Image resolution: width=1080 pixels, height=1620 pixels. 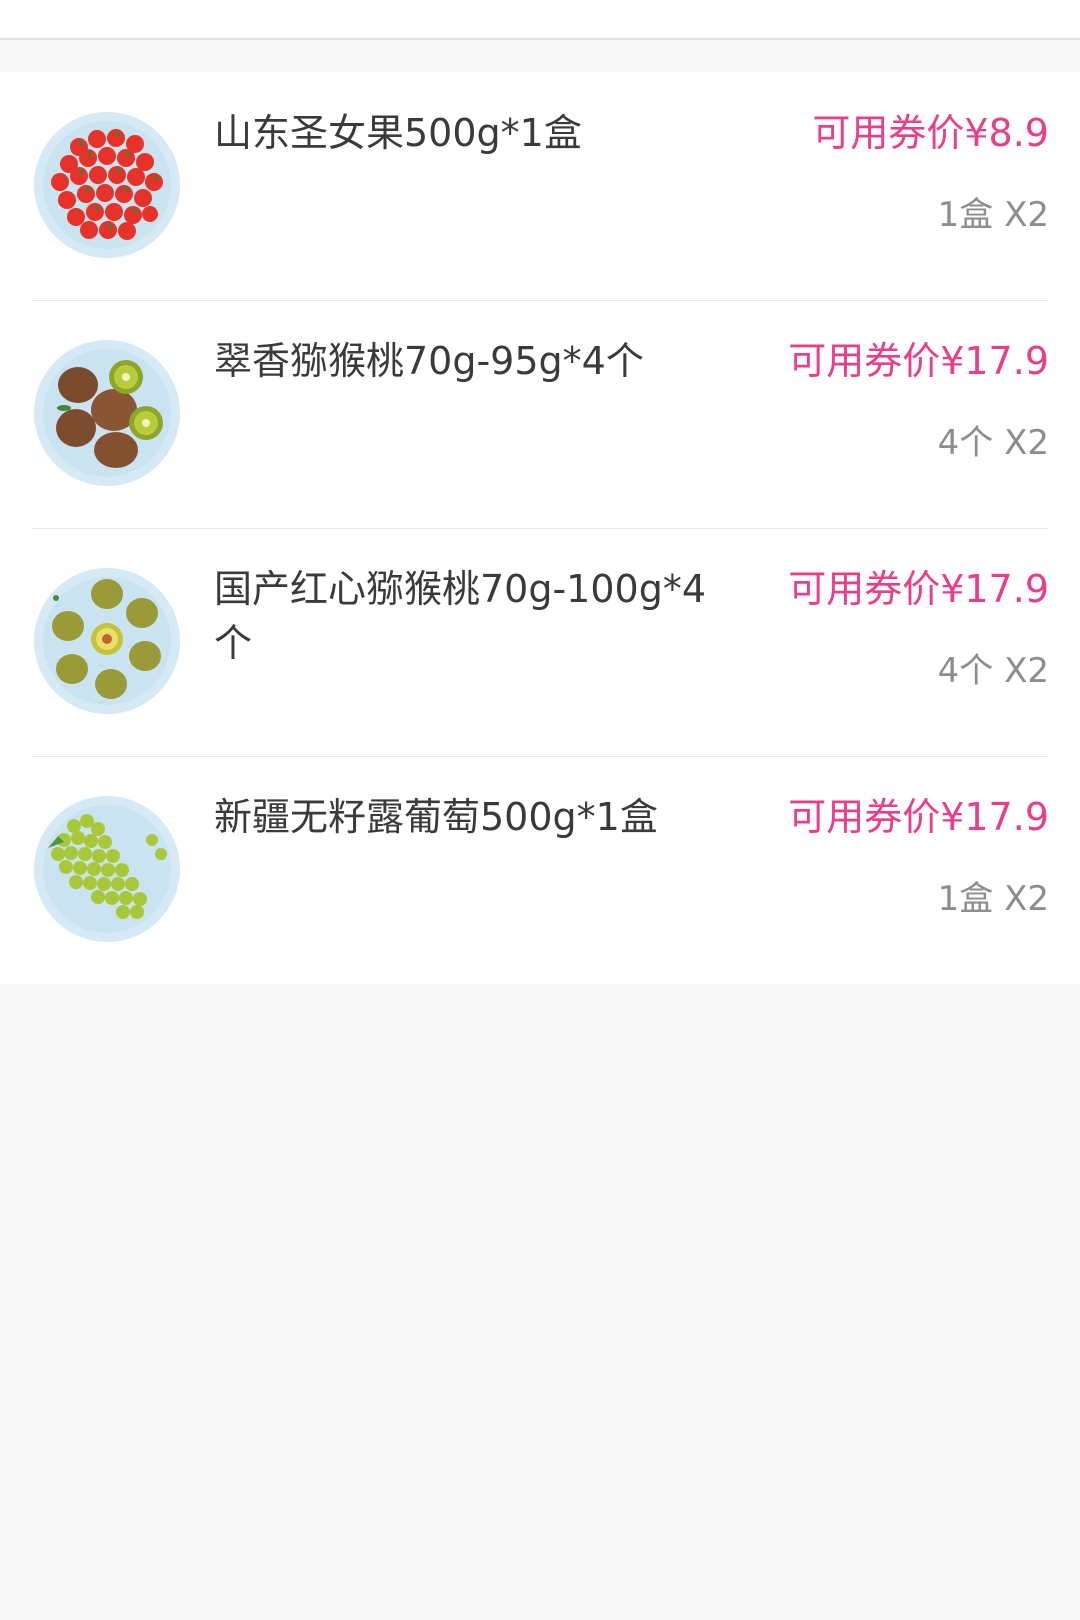 I want to click on list-item: 国产红心猕猴桃70g-100g*4个 可用券价¥17.9 4个 X2, so click(x=540, y=642).